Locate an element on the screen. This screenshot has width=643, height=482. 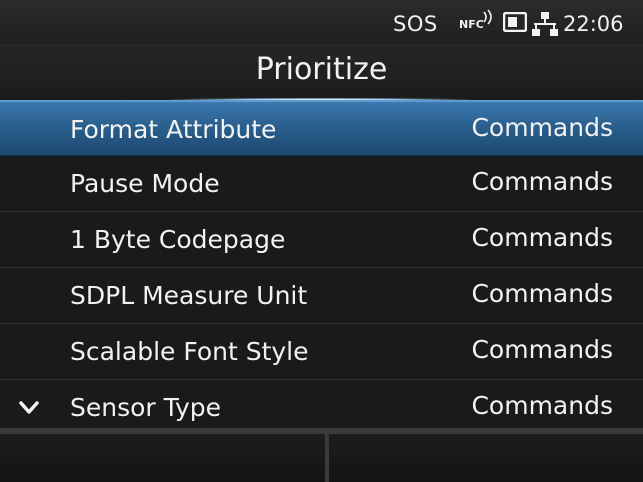
list-item-sdpl-measure-unit: SDPL Measure Unit Commands is located at coordinates (321, 296).